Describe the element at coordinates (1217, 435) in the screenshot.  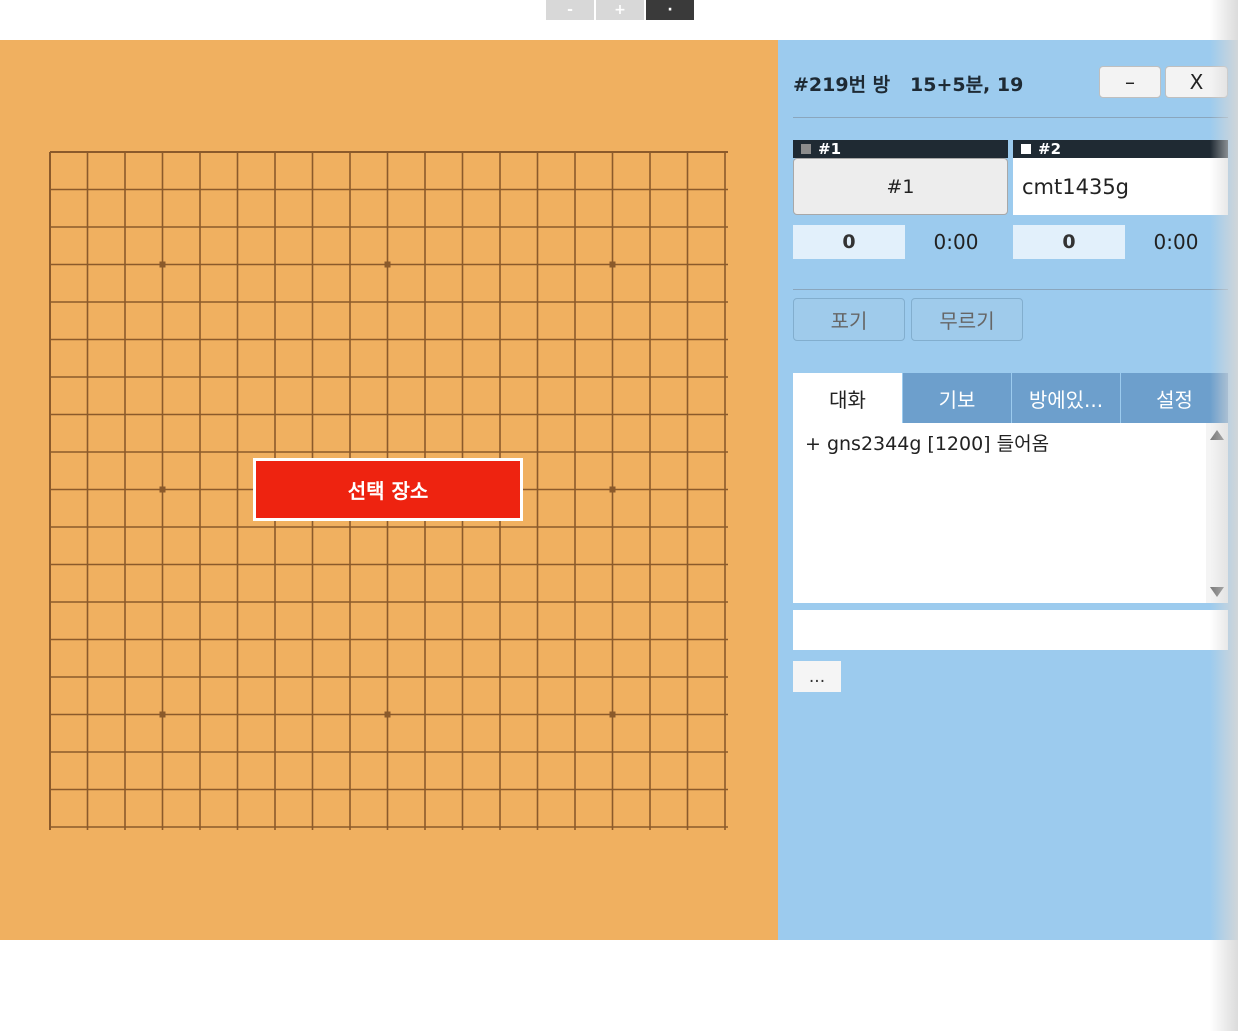
I see `scroll-up-icon` at that location.